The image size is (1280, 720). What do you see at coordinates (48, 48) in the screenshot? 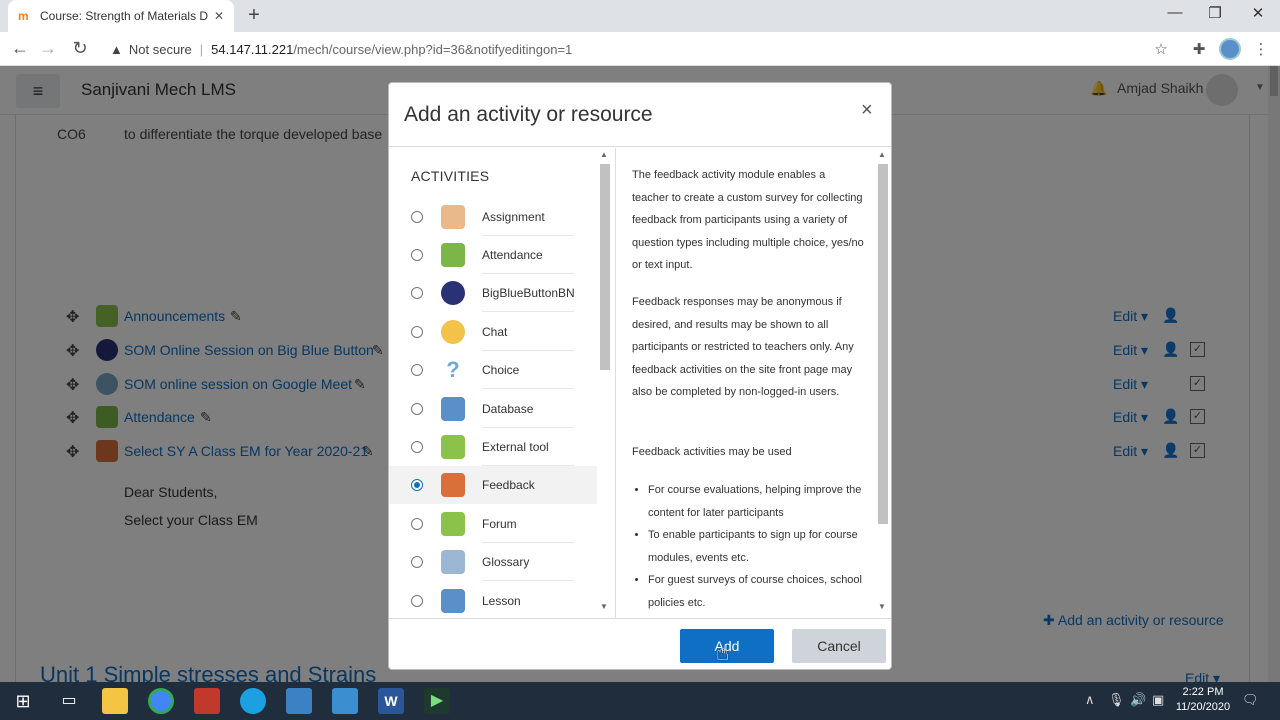
I see `forward-arrow-icon: →` at bounding box center [48, 48].